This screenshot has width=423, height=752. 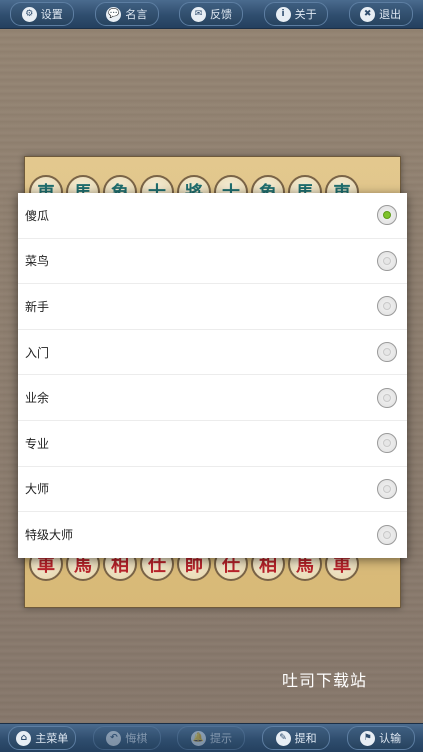 I want to click on main-menu-button: ⌂ 主菜单, so click(x=42, y=738).